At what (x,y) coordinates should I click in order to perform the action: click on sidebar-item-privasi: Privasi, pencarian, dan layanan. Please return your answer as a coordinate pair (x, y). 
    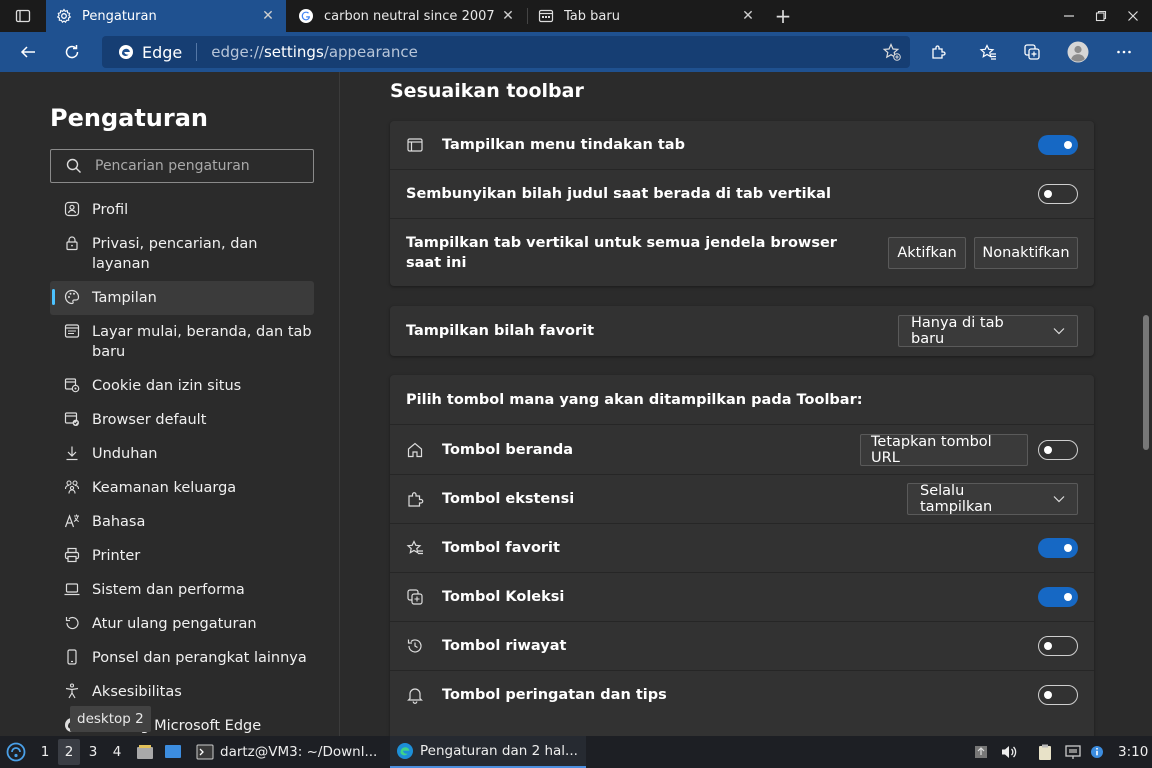
    Looking at the image, I should click on (182, 254).